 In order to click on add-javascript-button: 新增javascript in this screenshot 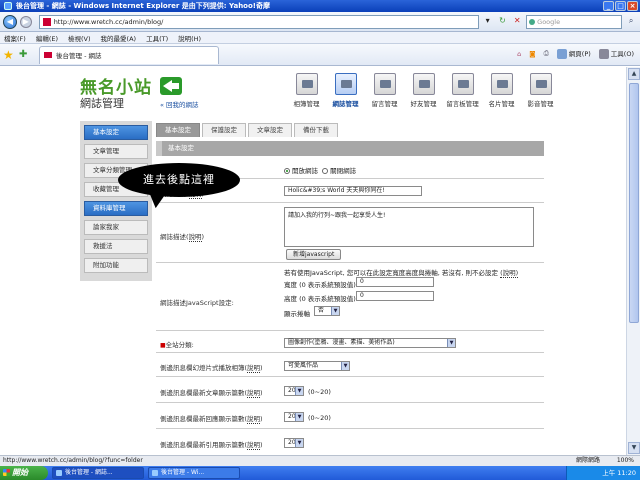, I will do `click(314, 254)`.